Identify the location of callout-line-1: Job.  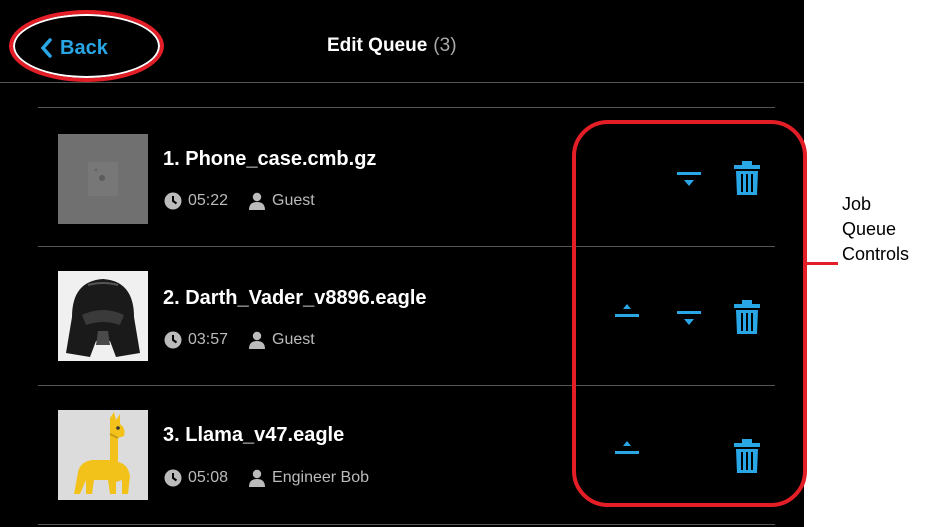
(857, 204).